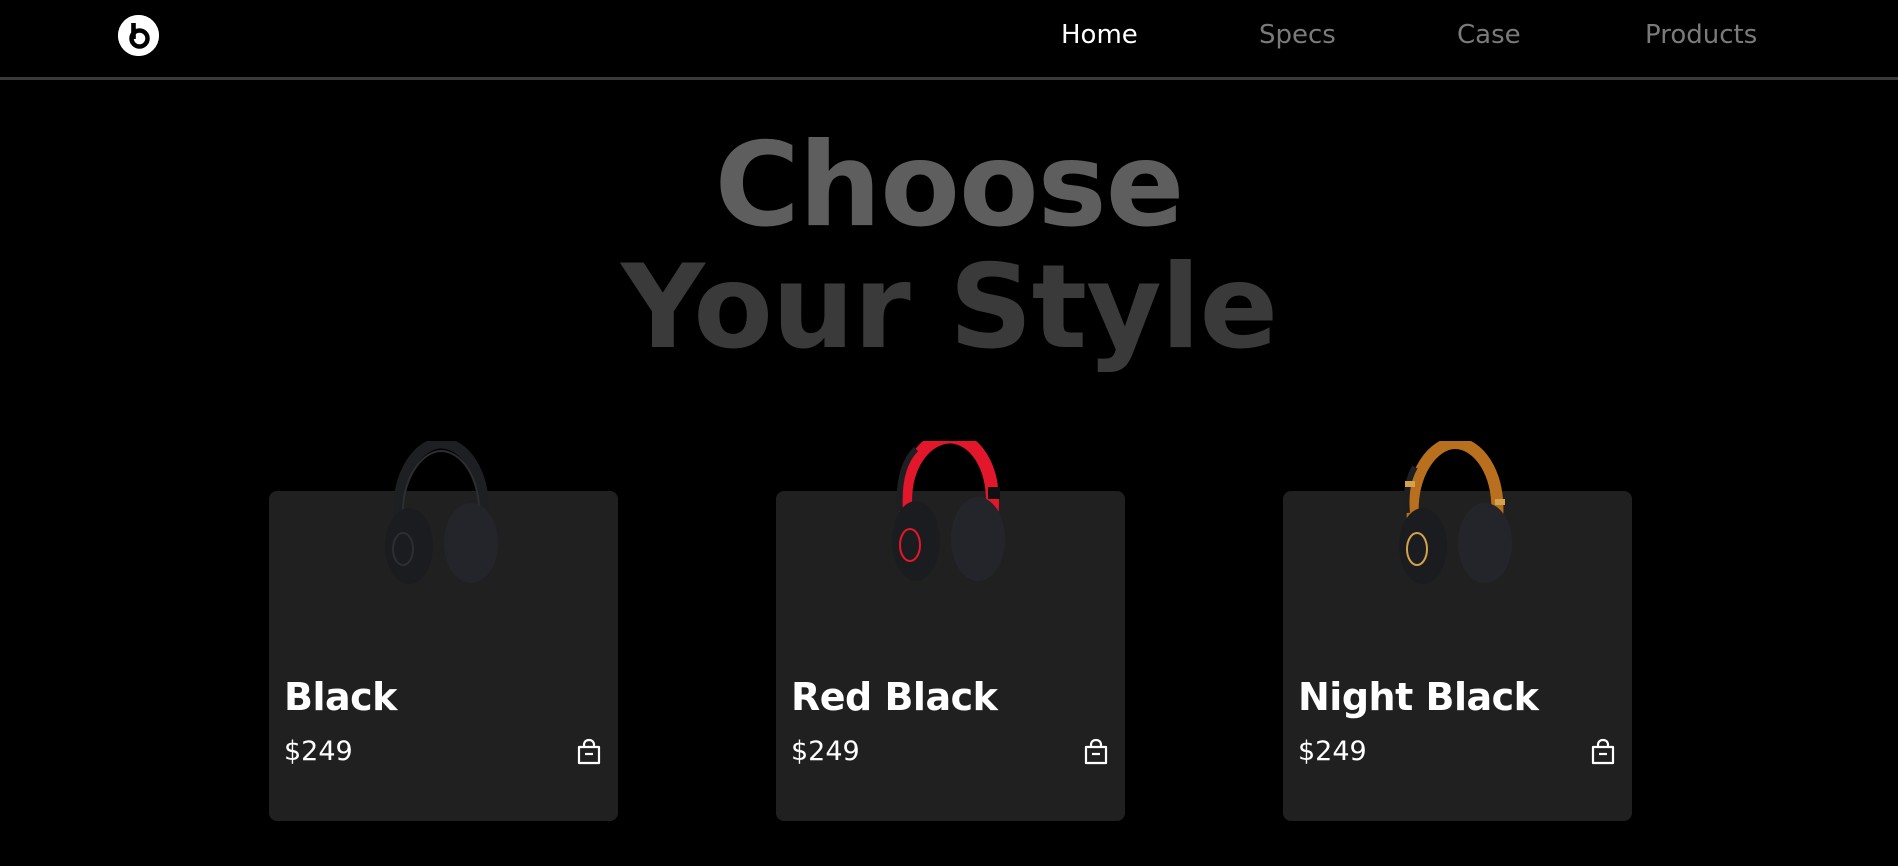 The image size is (1898, 866). Describe the element at coordinates (340, 697) in the screenshot. I see `product-name: Black` at that location.